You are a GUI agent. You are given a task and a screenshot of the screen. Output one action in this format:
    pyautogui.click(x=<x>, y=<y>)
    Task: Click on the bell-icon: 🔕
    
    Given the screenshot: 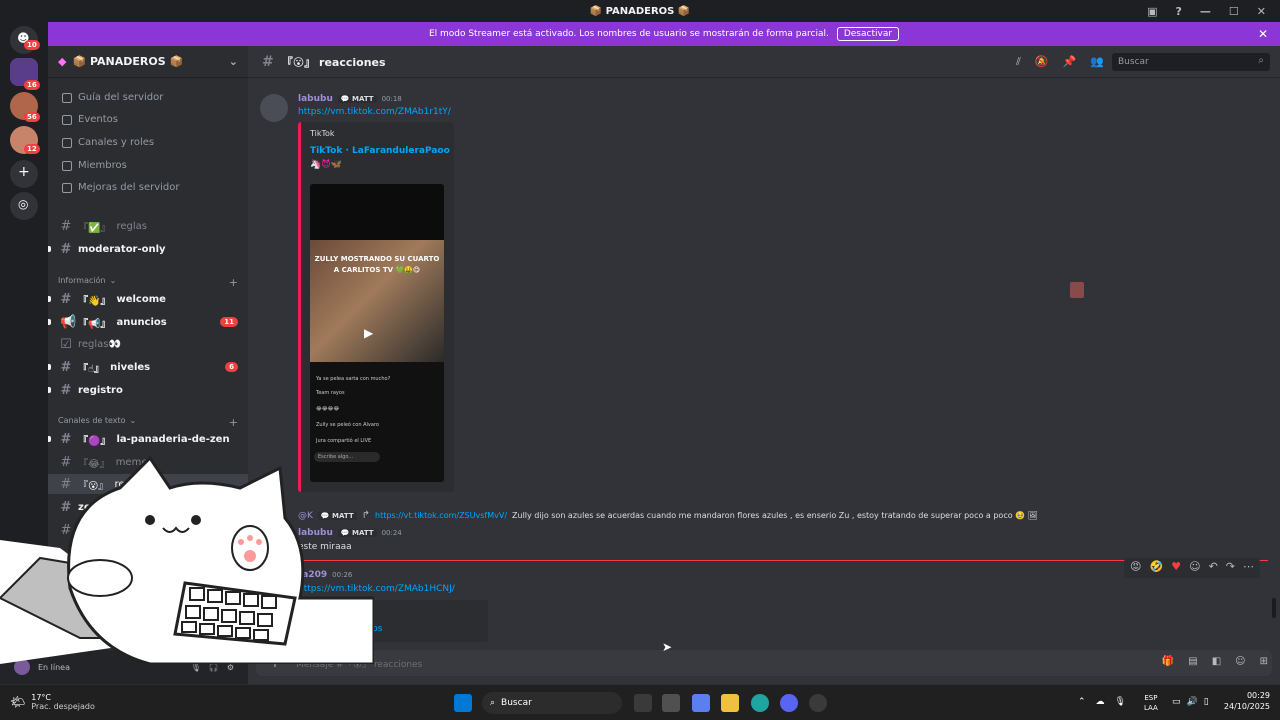 What is the action you would take?
    pyautogui.click(x=1042, y=62)
    